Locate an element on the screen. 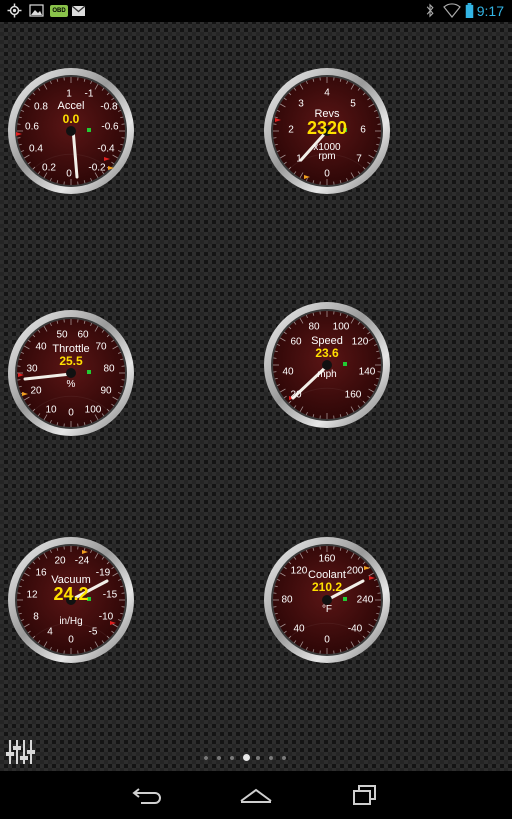 This screenshot has height=819, width=512. obd-icon: OBD is located at coordinates (59, 11).